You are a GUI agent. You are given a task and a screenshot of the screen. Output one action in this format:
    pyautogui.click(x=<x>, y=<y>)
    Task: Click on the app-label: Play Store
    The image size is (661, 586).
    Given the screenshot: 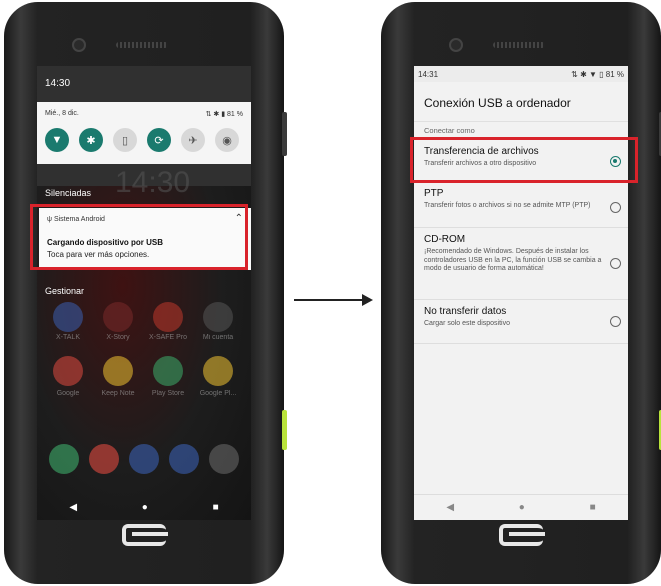 What is the action you would take?
    pyautogui.click(x=168, y=393)
    